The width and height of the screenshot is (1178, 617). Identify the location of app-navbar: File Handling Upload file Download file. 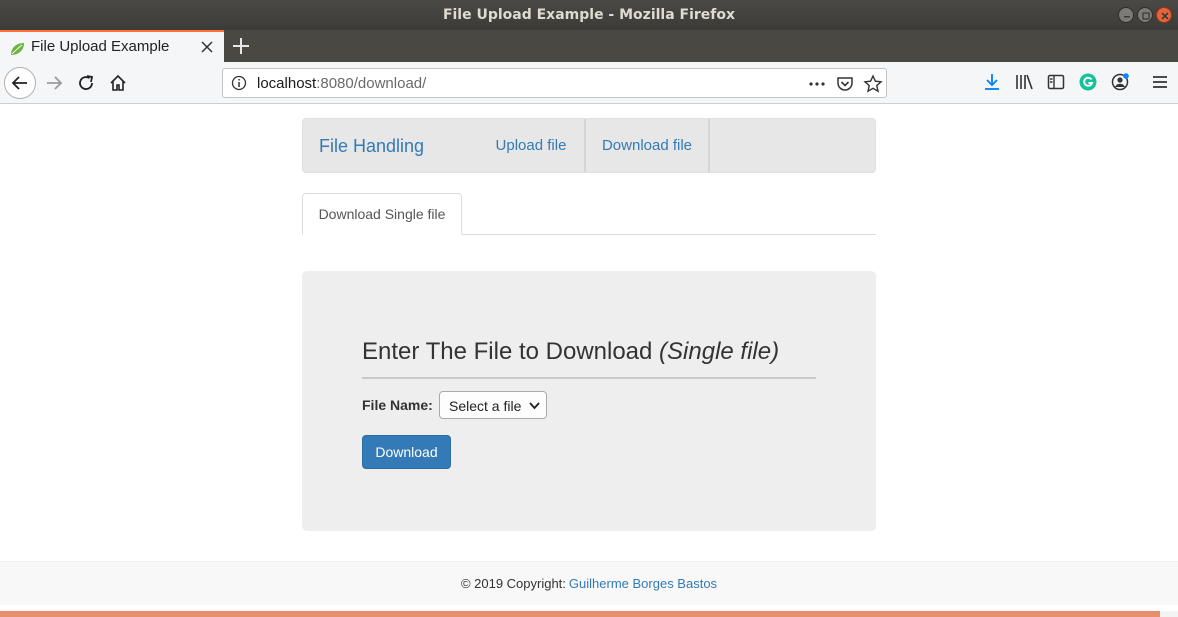
(589, 145).